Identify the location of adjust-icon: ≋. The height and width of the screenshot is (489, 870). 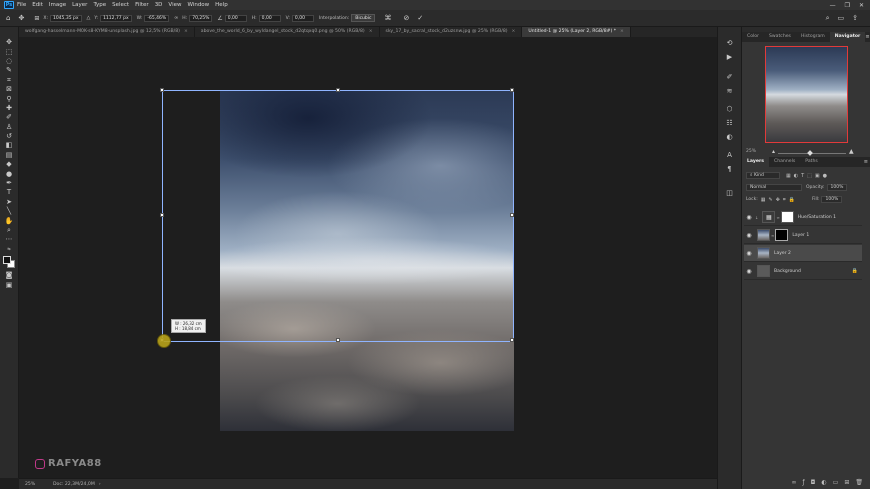
(730, 90).